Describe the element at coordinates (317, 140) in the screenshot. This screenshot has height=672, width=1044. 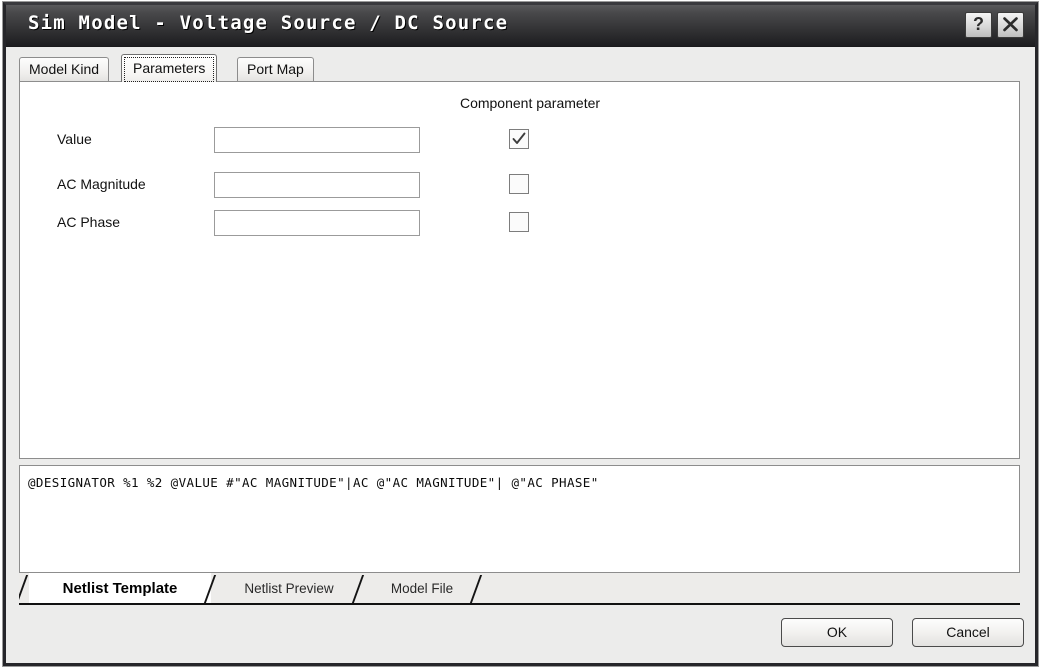
I see `value-input` at that location.